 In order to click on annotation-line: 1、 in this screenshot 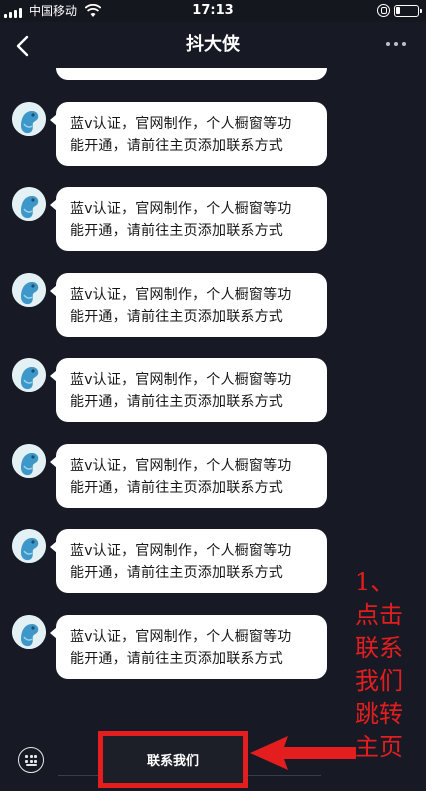, I will do `click(375, 582)`.